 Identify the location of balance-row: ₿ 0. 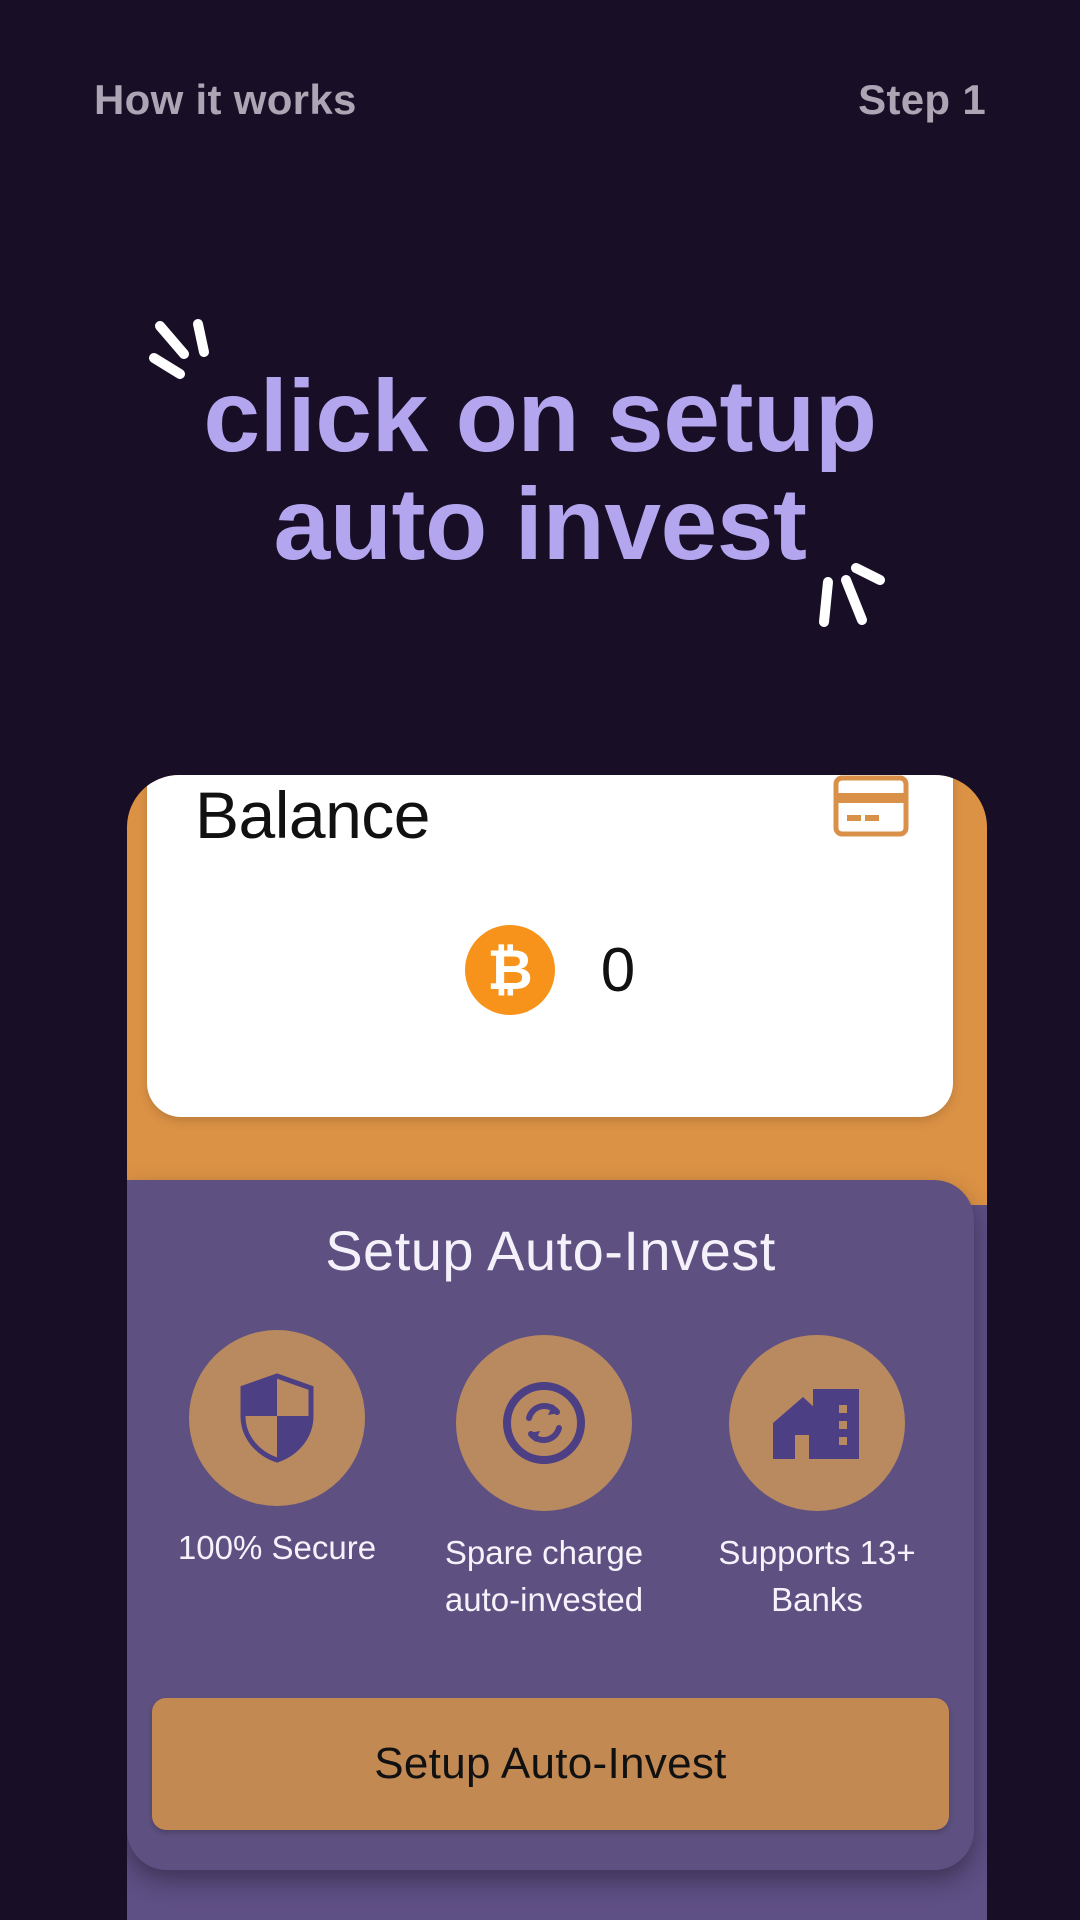
(550, 970).